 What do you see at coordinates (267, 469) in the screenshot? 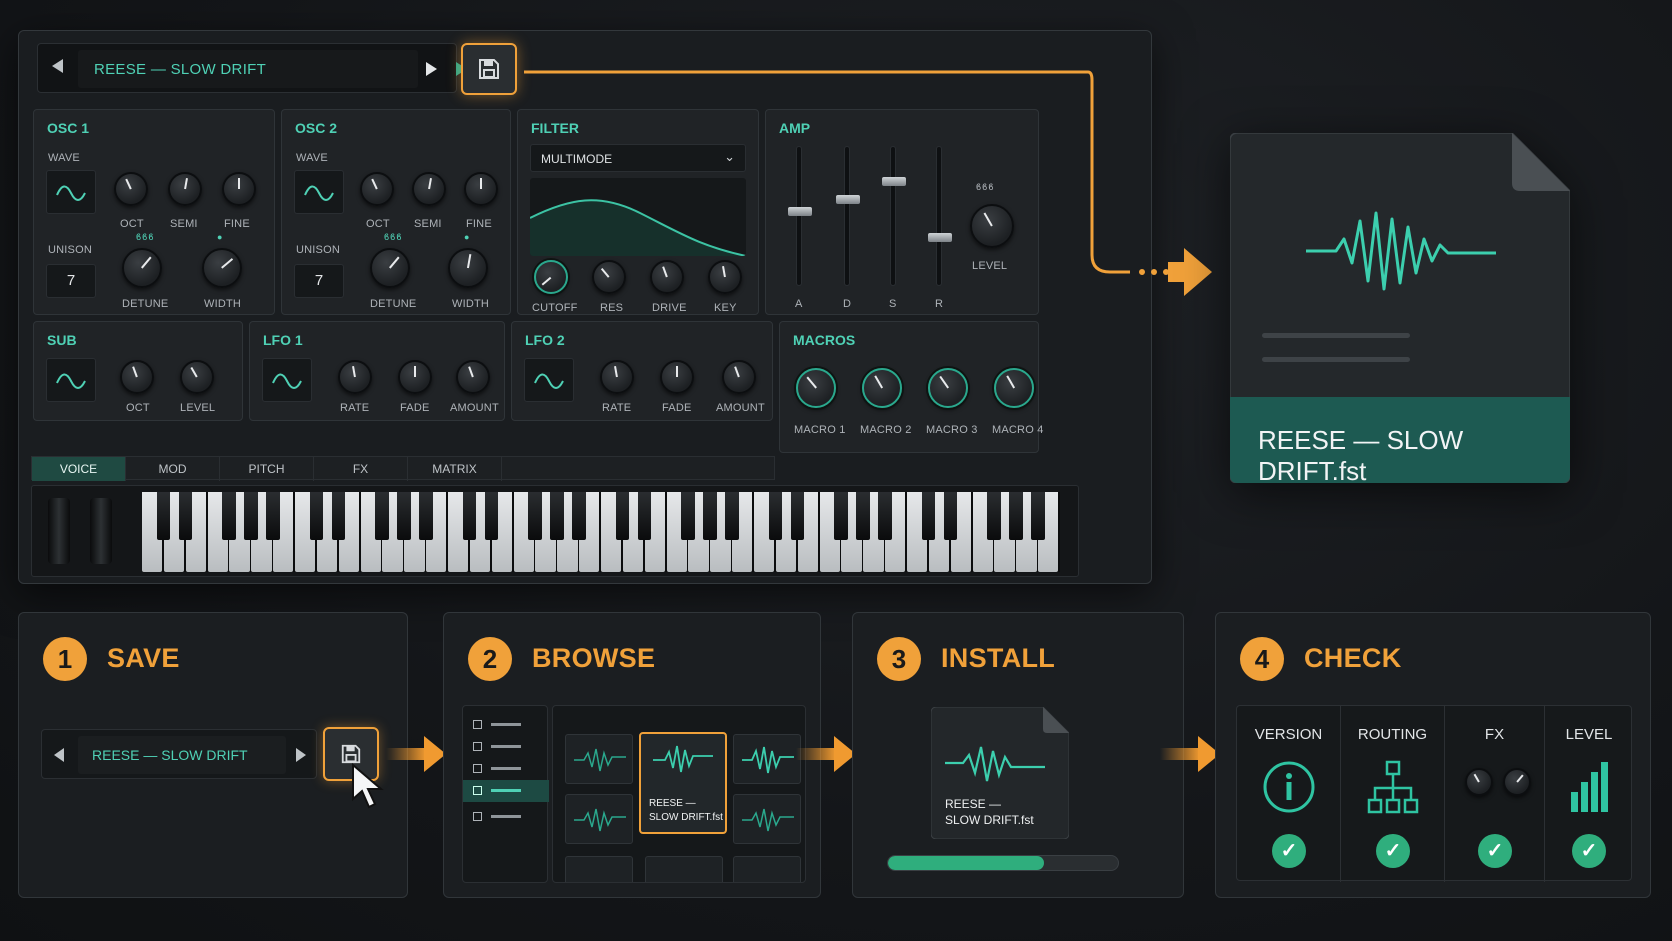
I see `tab-pitch: PITCH` at bounding box center [267, 469].